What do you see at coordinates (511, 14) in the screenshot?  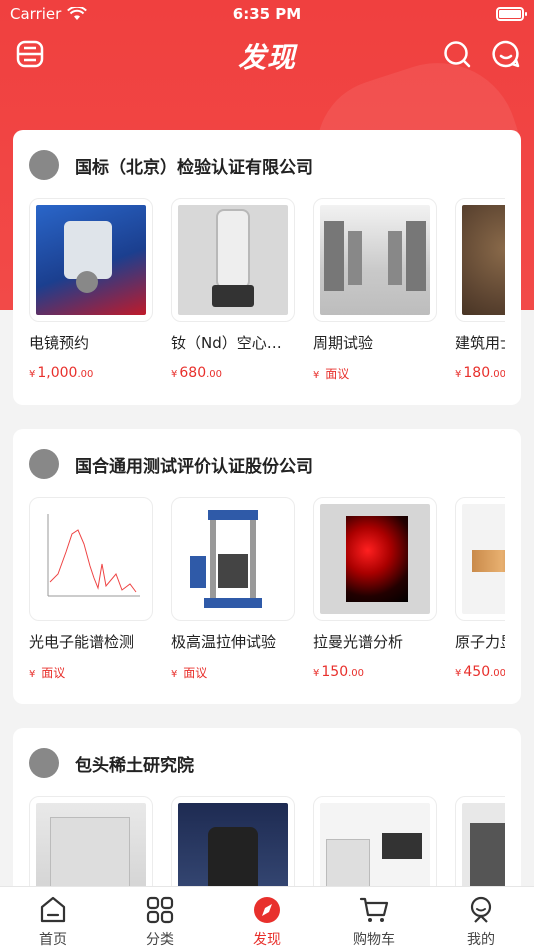 I see `battery-icon` at bounding box center [511, 14].